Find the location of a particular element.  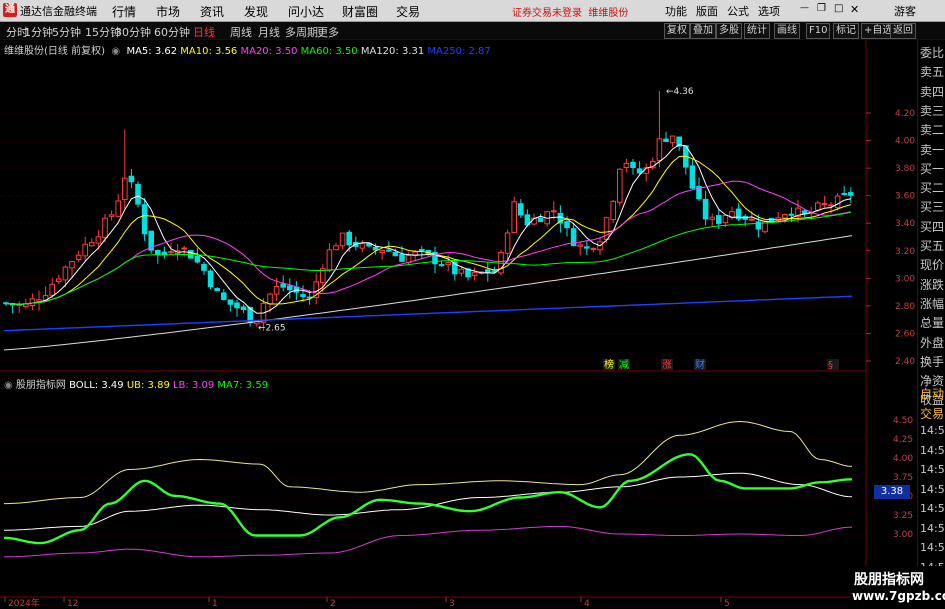

event-marker: 榜 is located at coordinates (609, 364).